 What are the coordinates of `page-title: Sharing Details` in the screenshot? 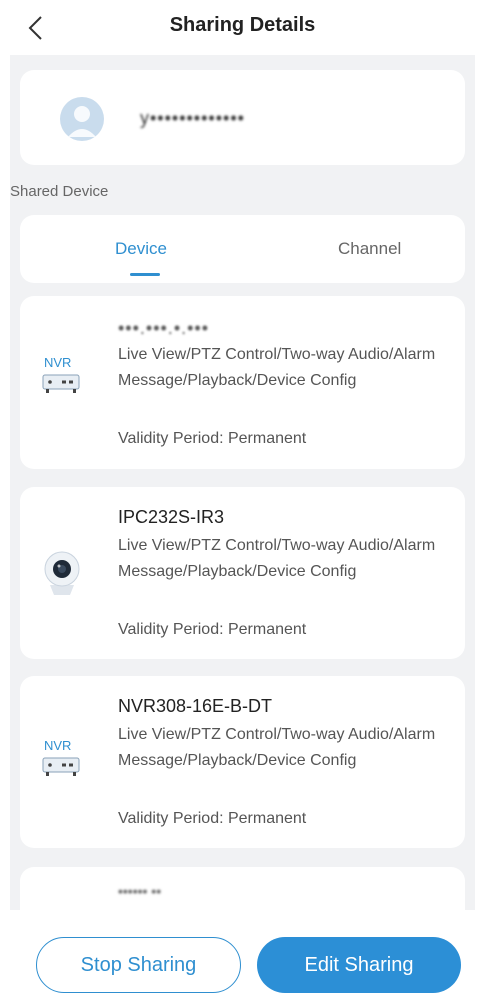 It's located at (242, 25).